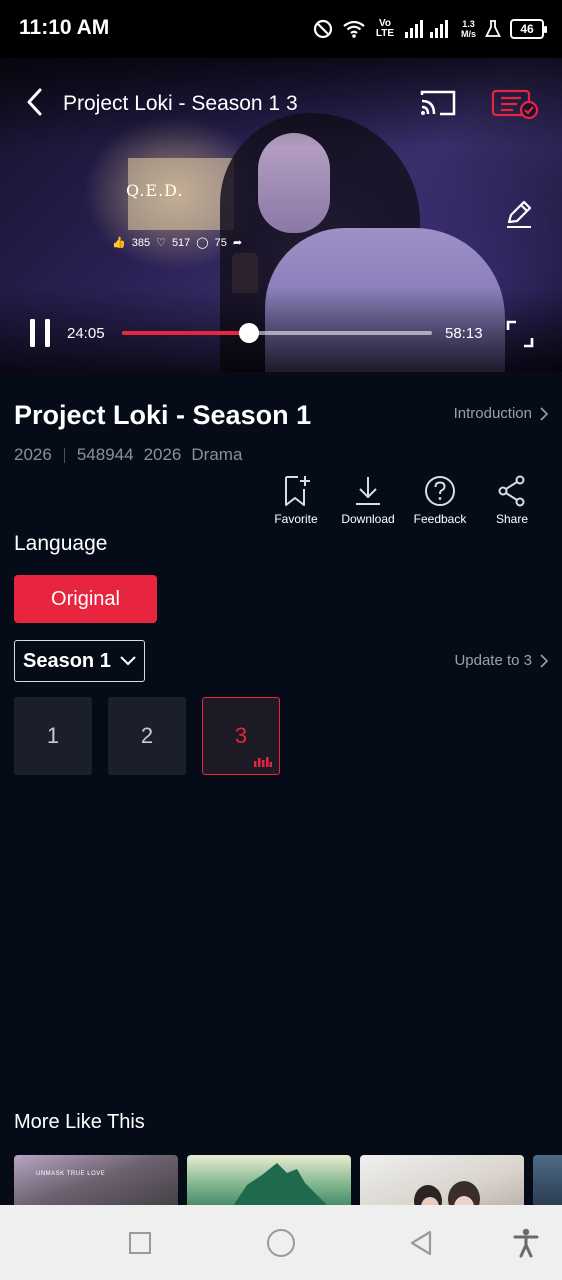 The image size is (562, 1280). I want to click on meta-views: 548944, so click(105, 454).